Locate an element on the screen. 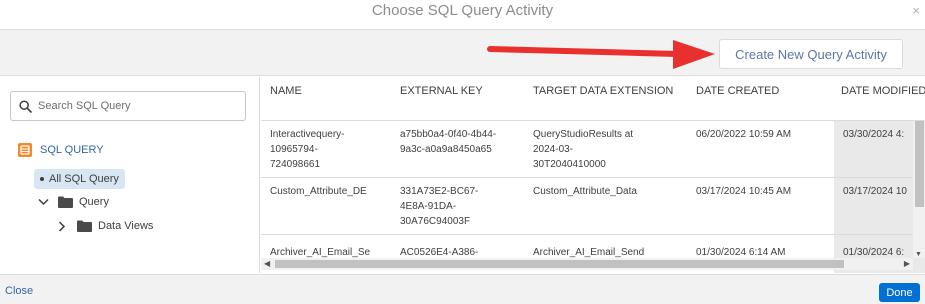 The height and width of the screenshot is (304, 925). search-input is located at coordinates (133, 106).